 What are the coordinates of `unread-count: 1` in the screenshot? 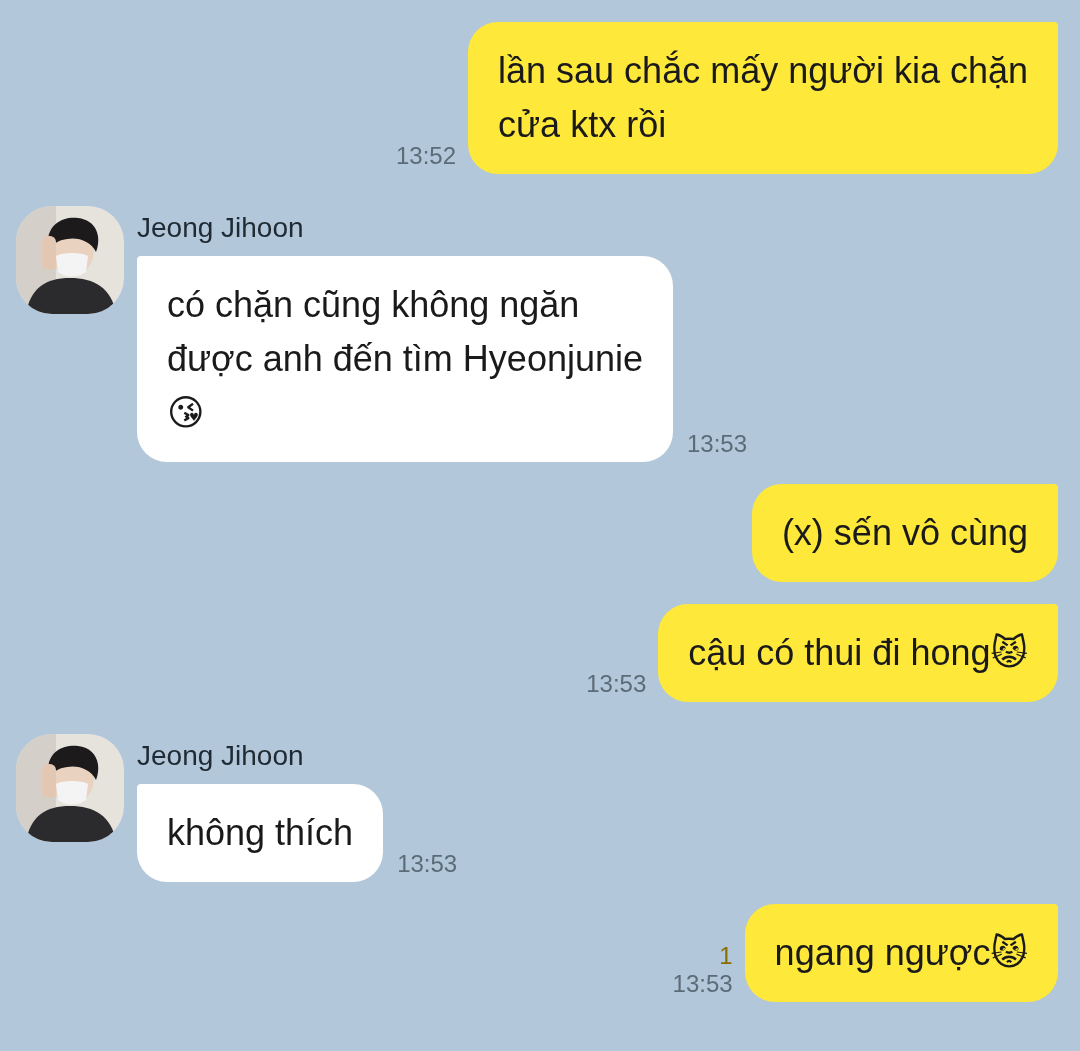 It's located at (726, 956).